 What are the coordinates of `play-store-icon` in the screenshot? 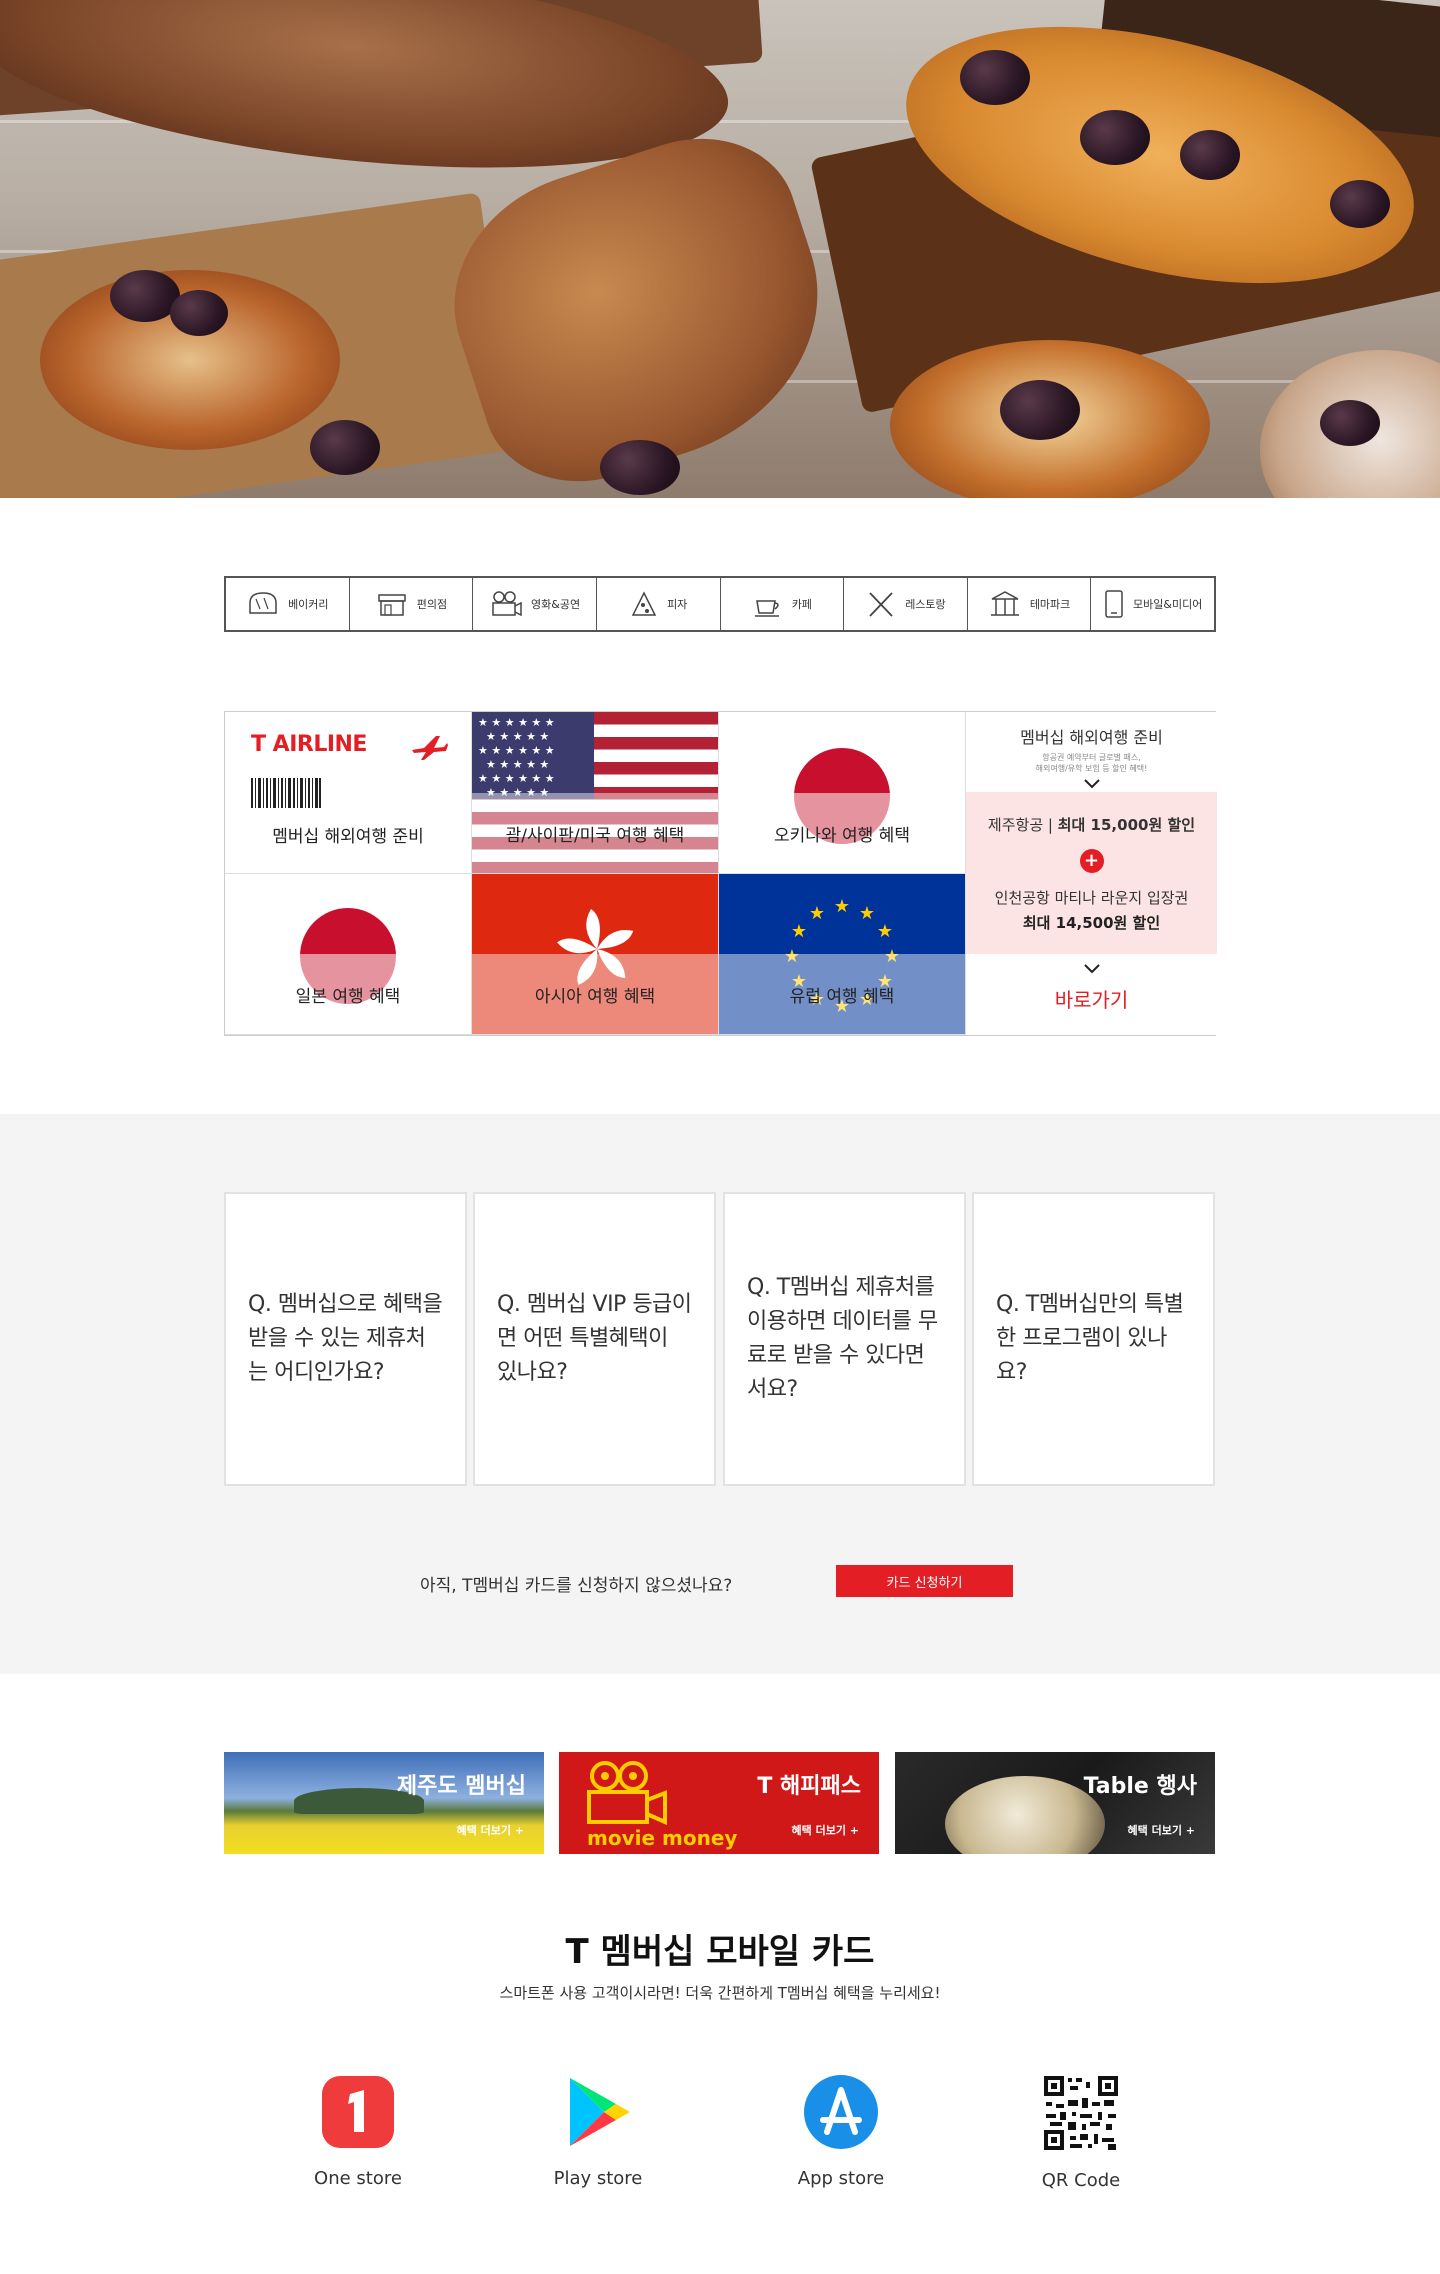 It's located at (600, 2112).